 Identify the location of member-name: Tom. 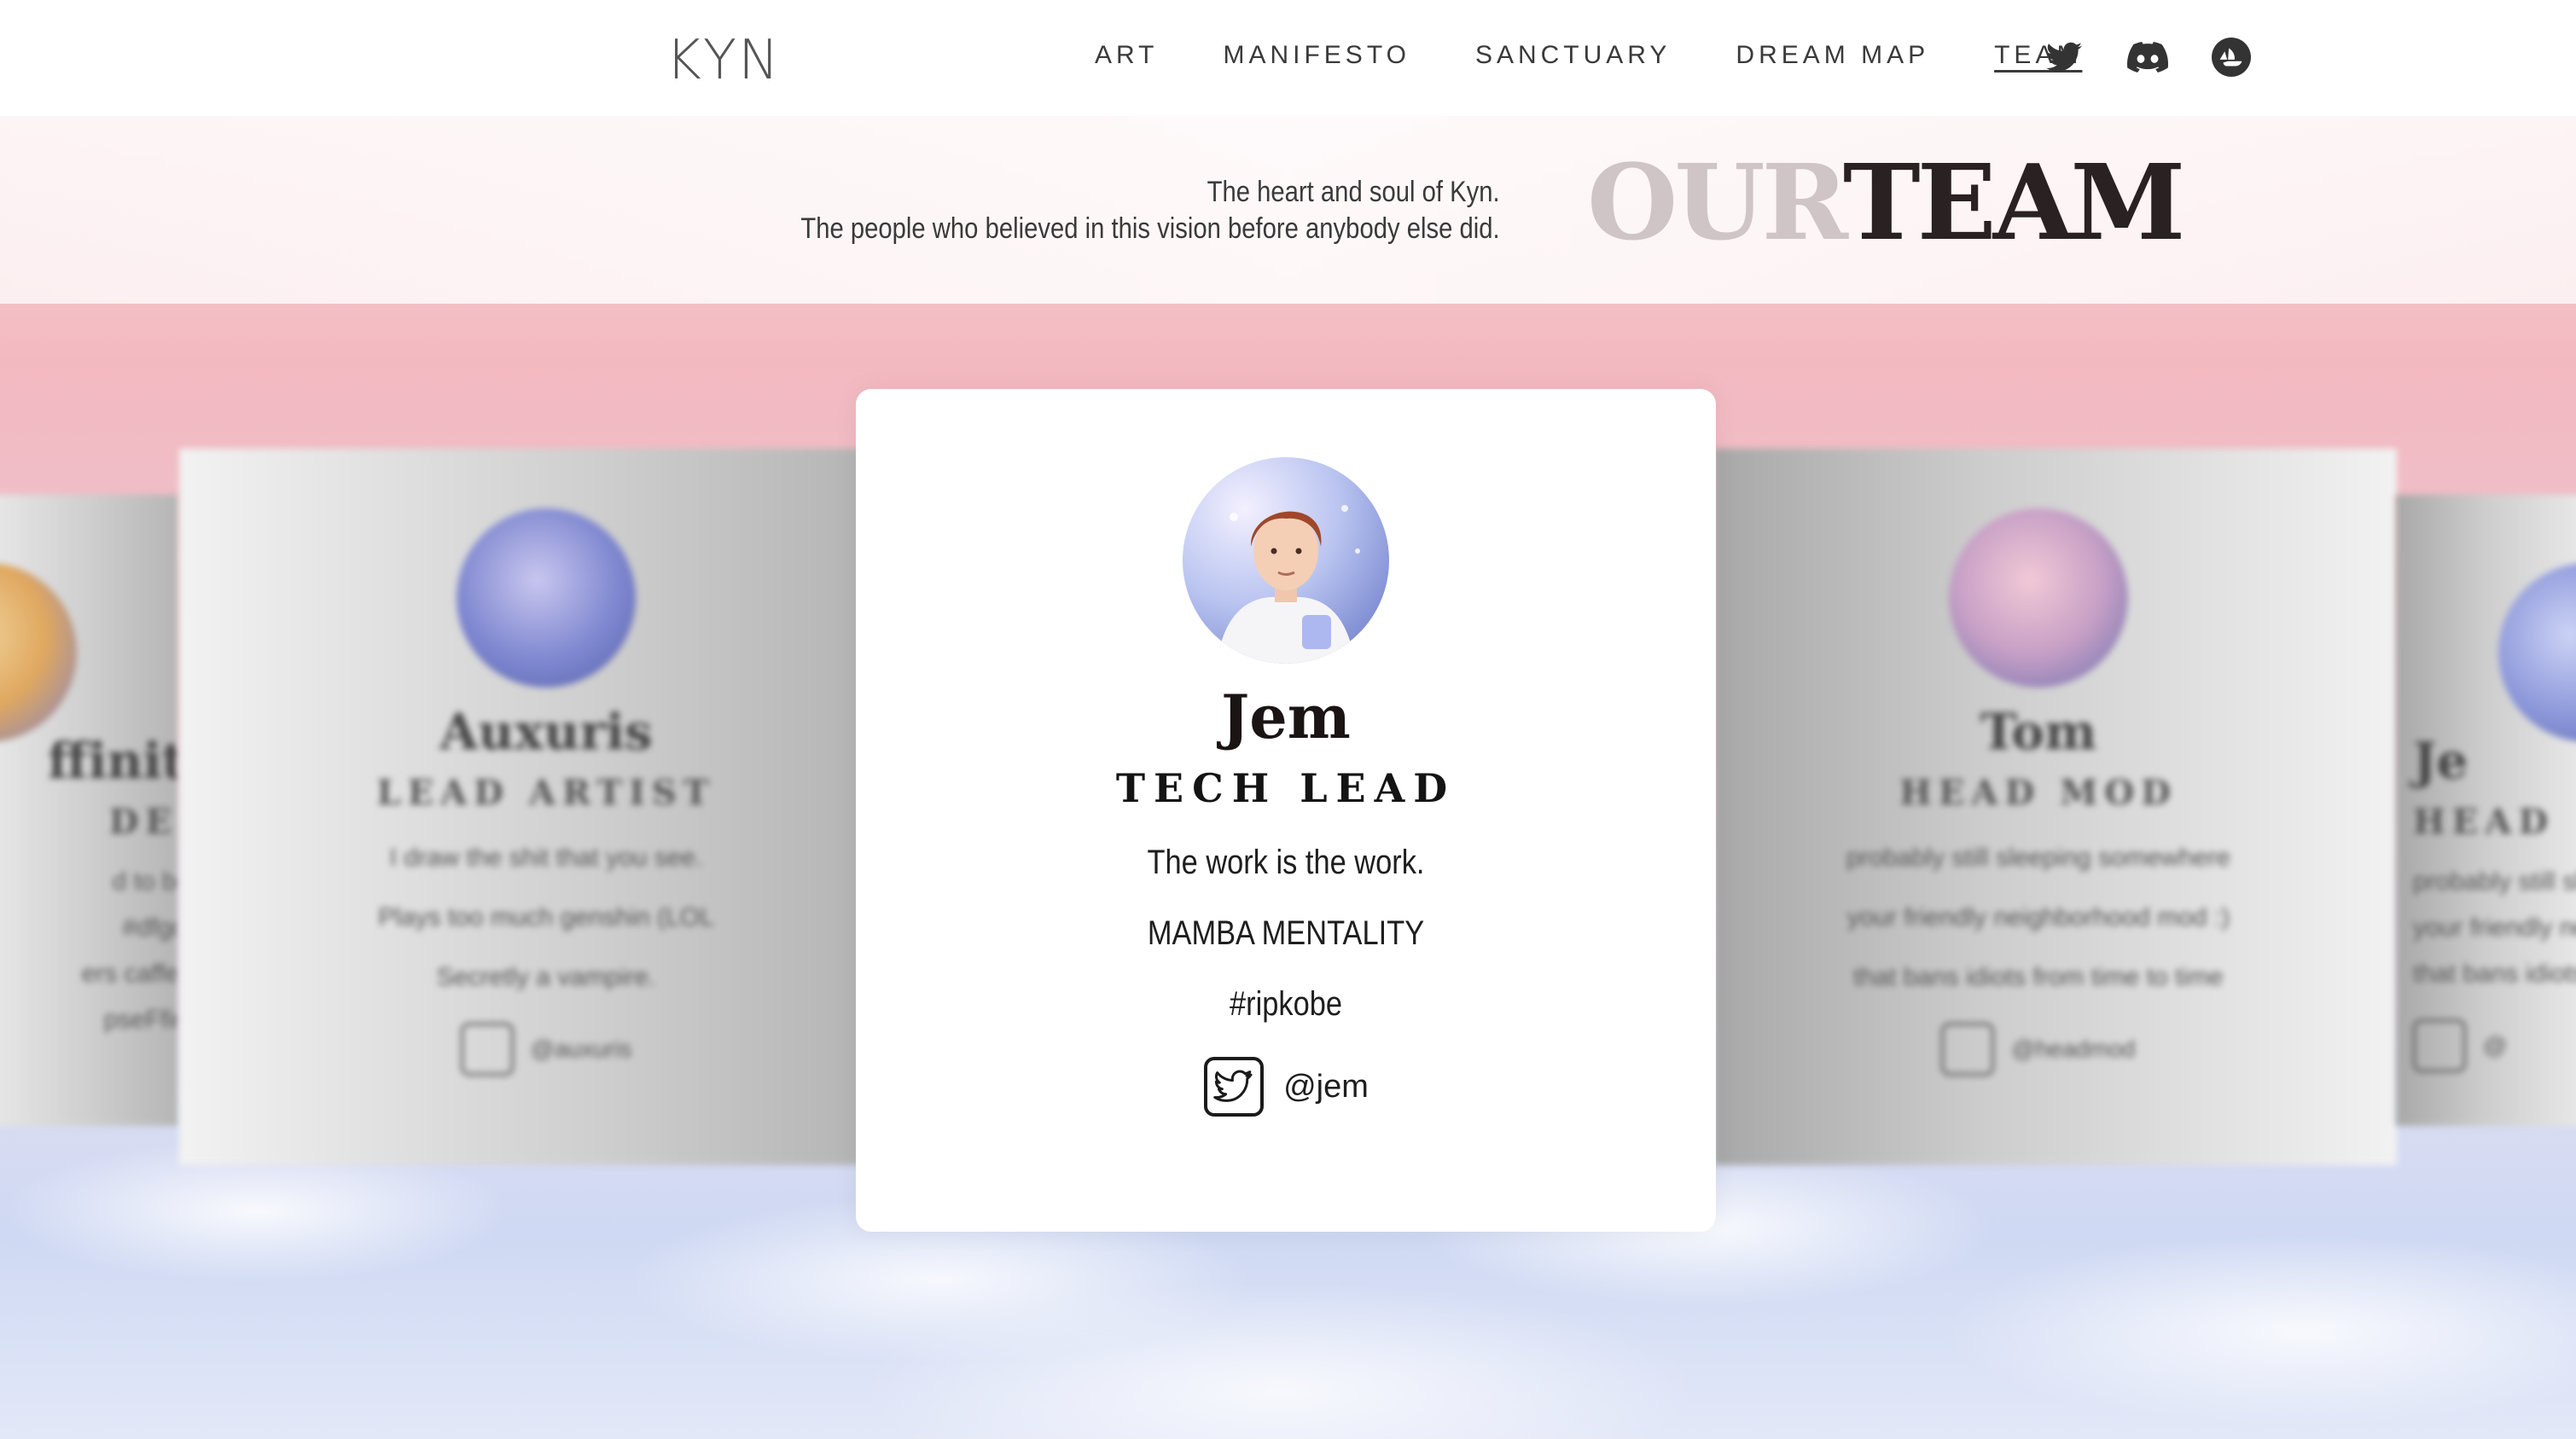
(2039, 732).